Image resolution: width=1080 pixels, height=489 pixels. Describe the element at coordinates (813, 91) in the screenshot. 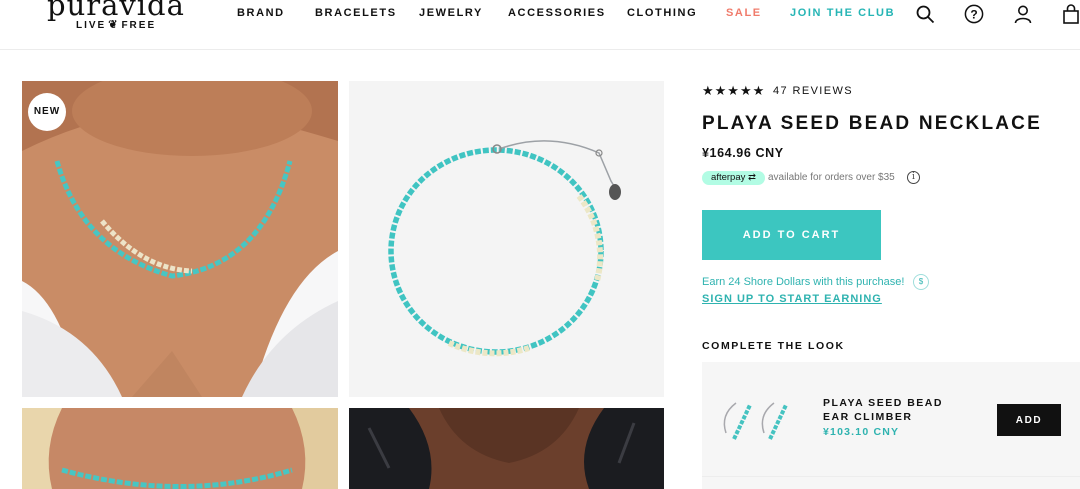

I see `reviews-link: 47 REVIEWS` at that location.